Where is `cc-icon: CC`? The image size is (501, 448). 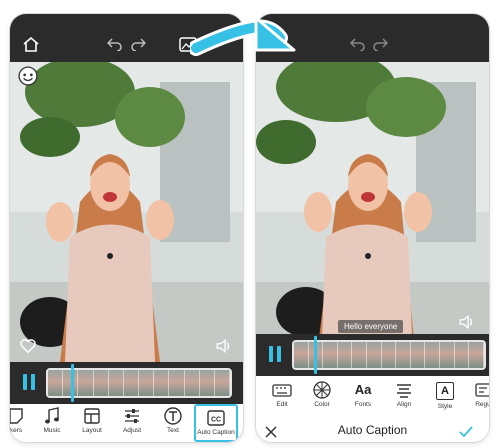
cc-icon: CC is located at coordinates (216, 418).